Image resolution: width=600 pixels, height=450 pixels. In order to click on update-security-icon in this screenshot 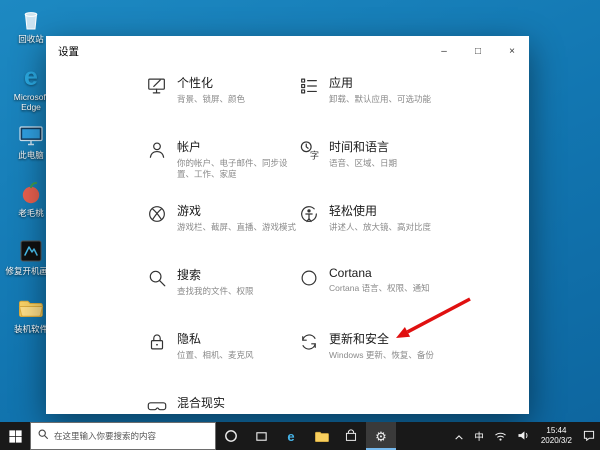, I will do `click(309, 342)`.